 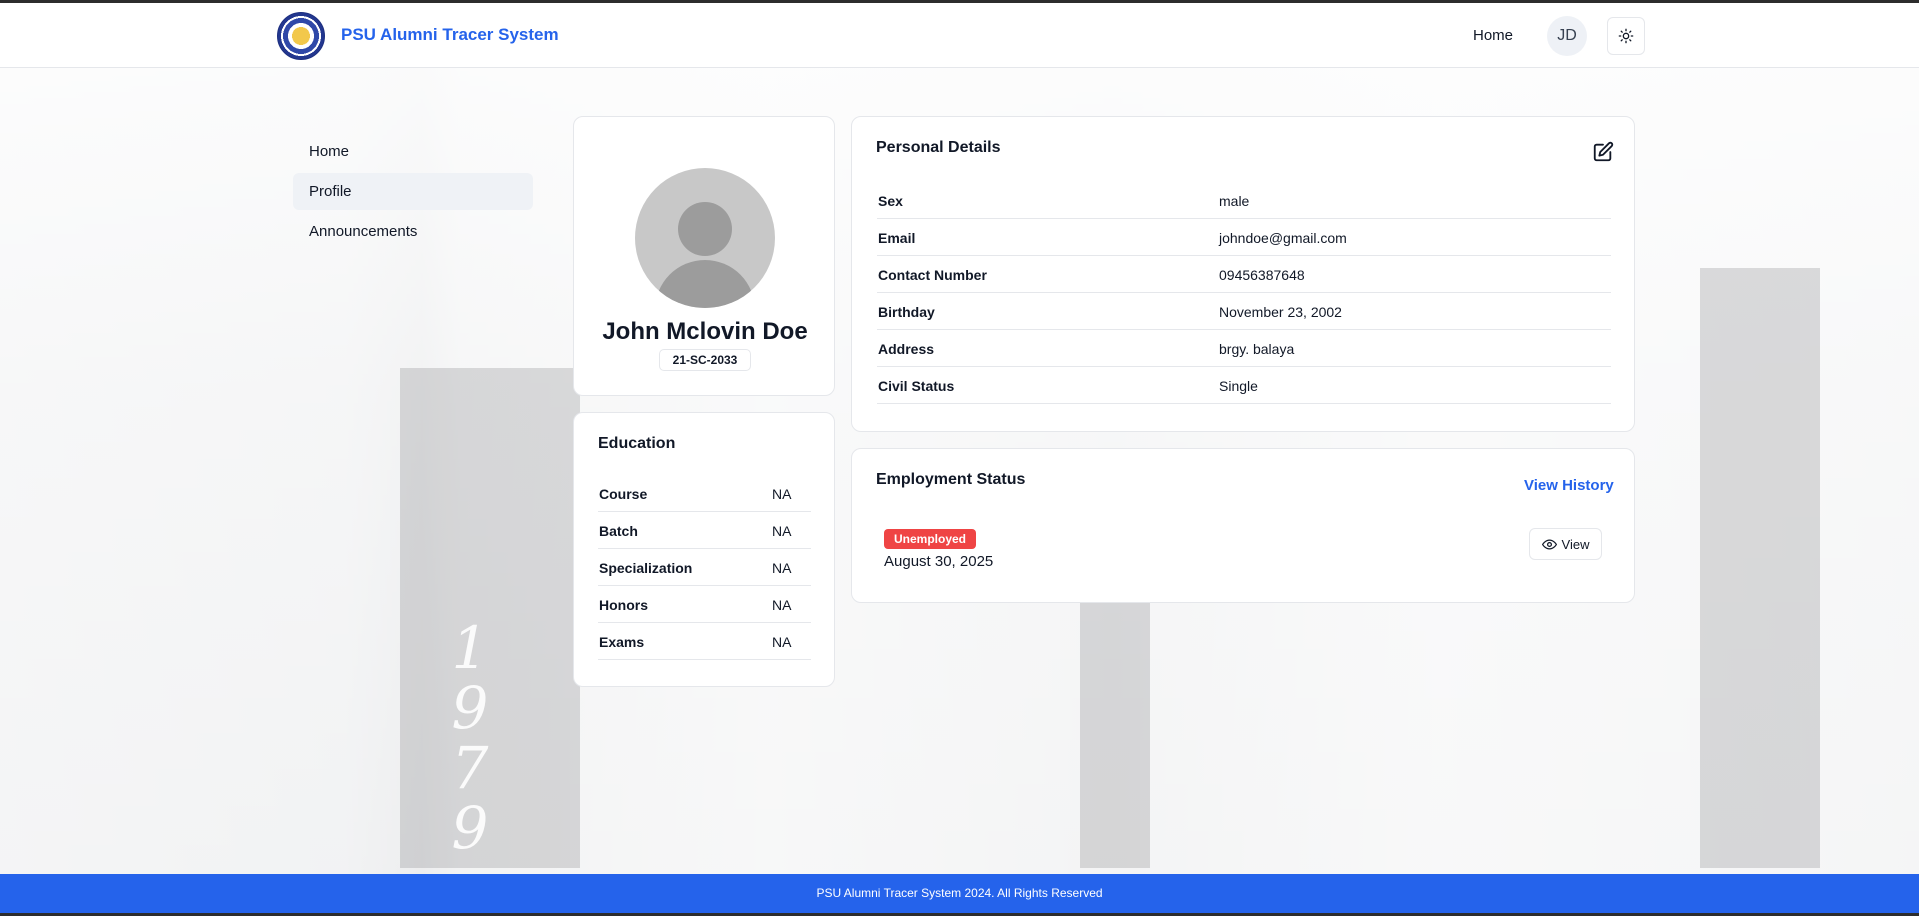 I want to click on background-building-numerals: 1979, so click(x=470, y=738).